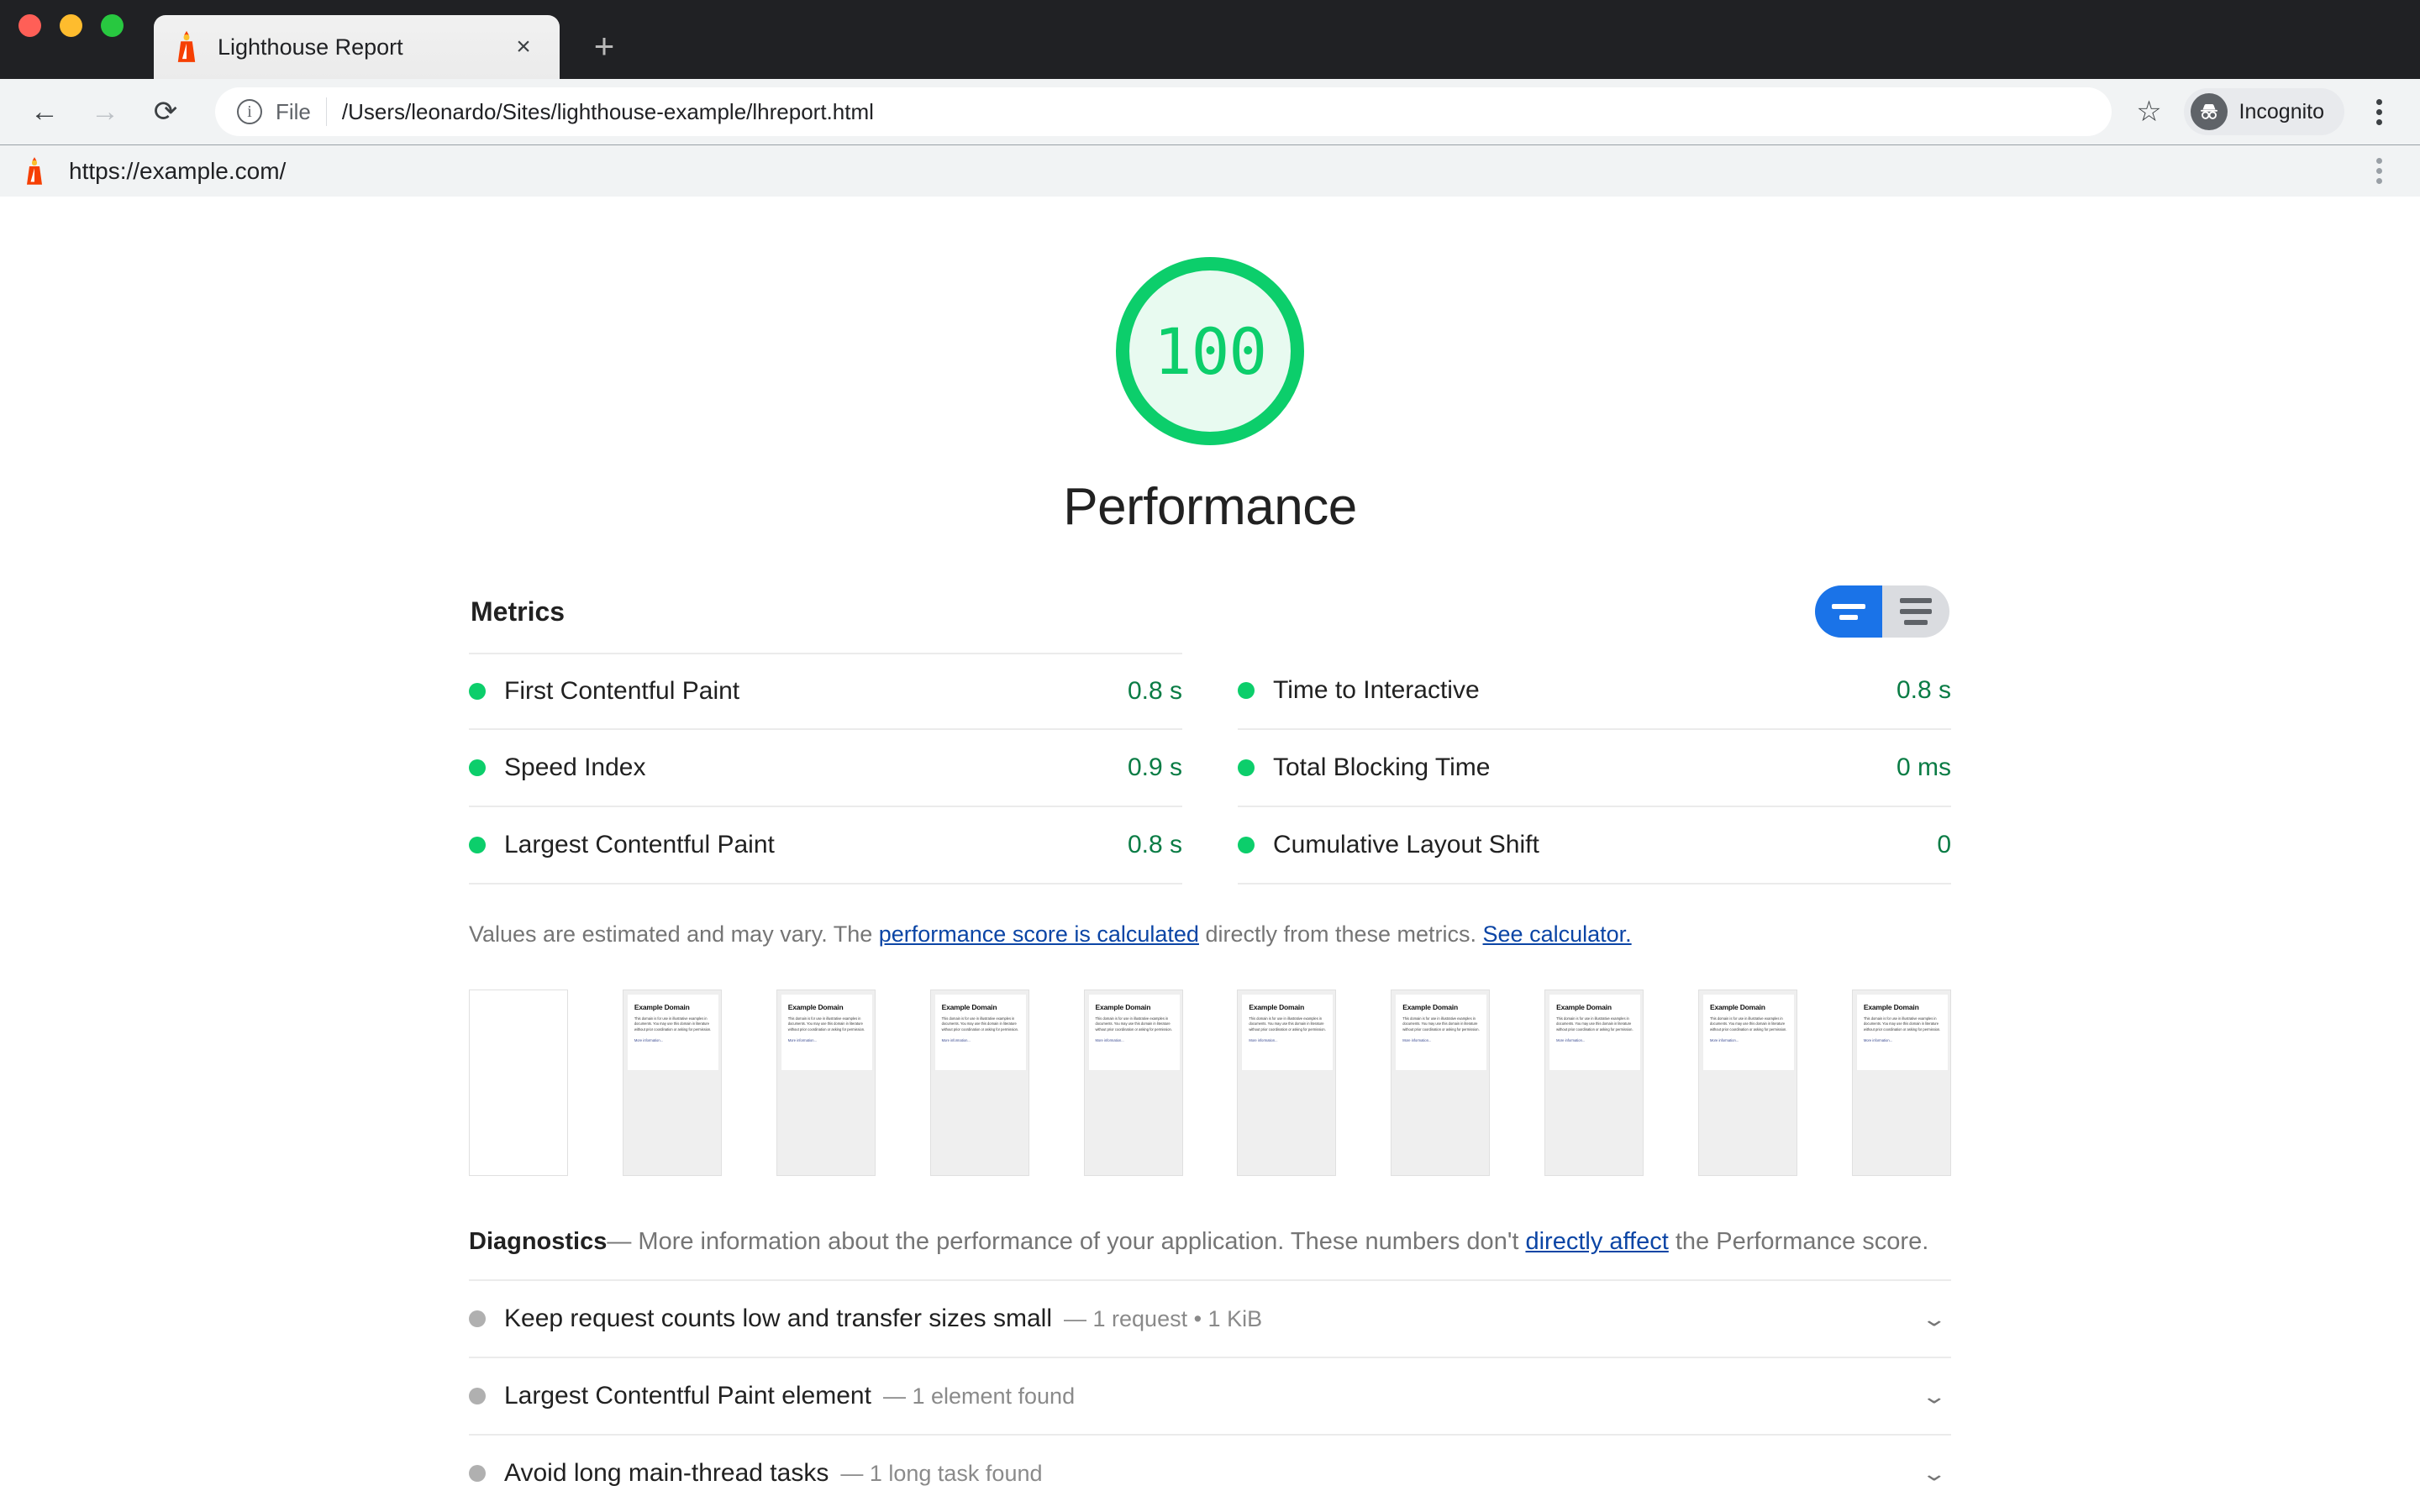  Describe the element at coordinates (1849, 611) in the screenshot. I see `toggle-simple-view` at that location.